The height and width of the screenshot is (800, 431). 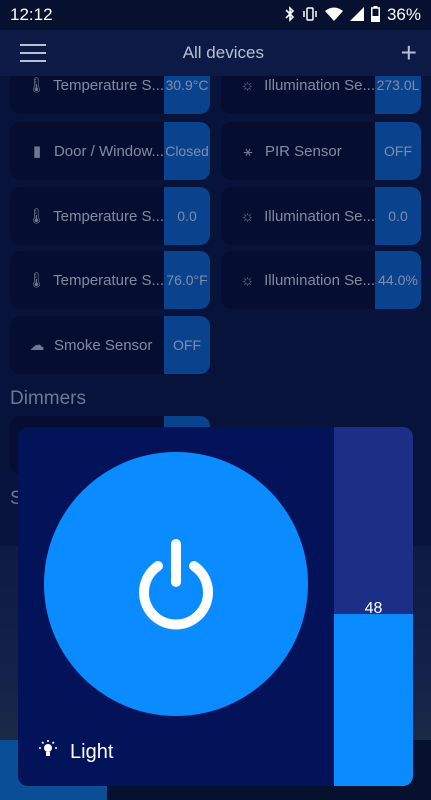 What do you see at coordinates (31, 14) in the screenshot?
I see `status-time: 12:12` at bounding box center [31, 14].